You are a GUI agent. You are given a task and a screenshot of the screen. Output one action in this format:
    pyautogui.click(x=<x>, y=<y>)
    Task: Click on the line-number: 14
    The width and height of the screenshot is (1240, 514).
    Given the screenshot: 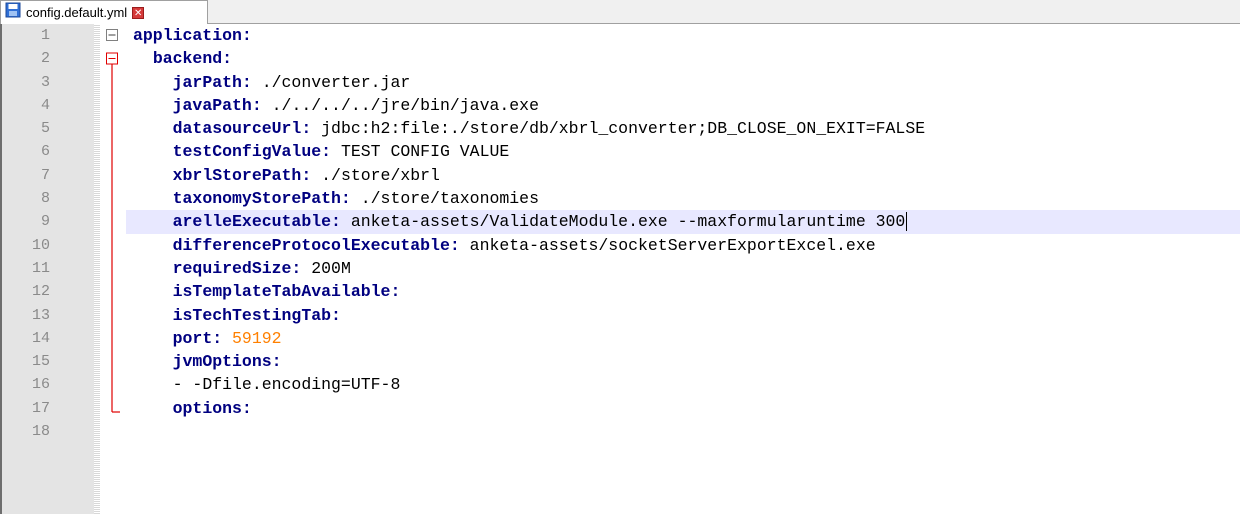 What is the action you would take?
    pyautogui.click(x=40, y=338)
    